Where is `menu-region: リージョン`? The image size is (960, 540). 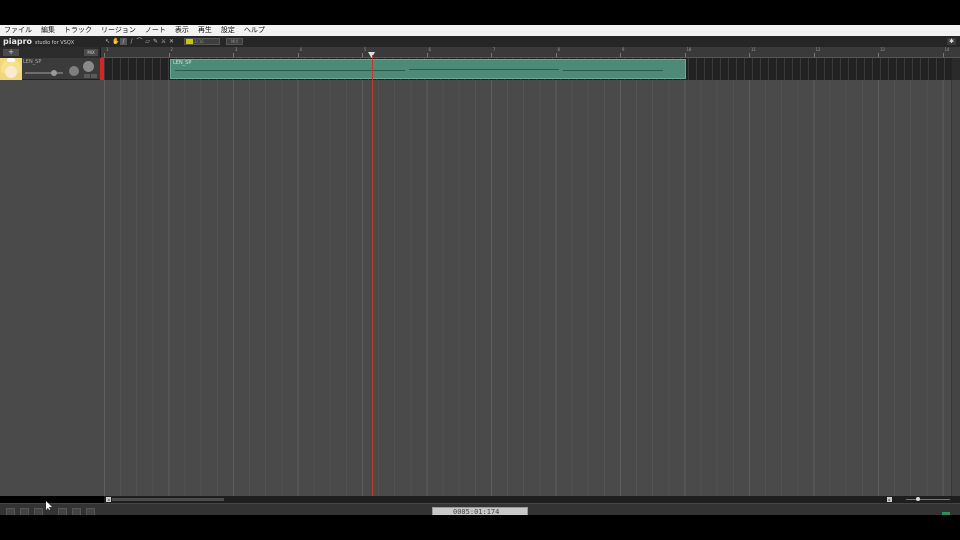
menu-region: リージョン is located at coordinates (118, 30).